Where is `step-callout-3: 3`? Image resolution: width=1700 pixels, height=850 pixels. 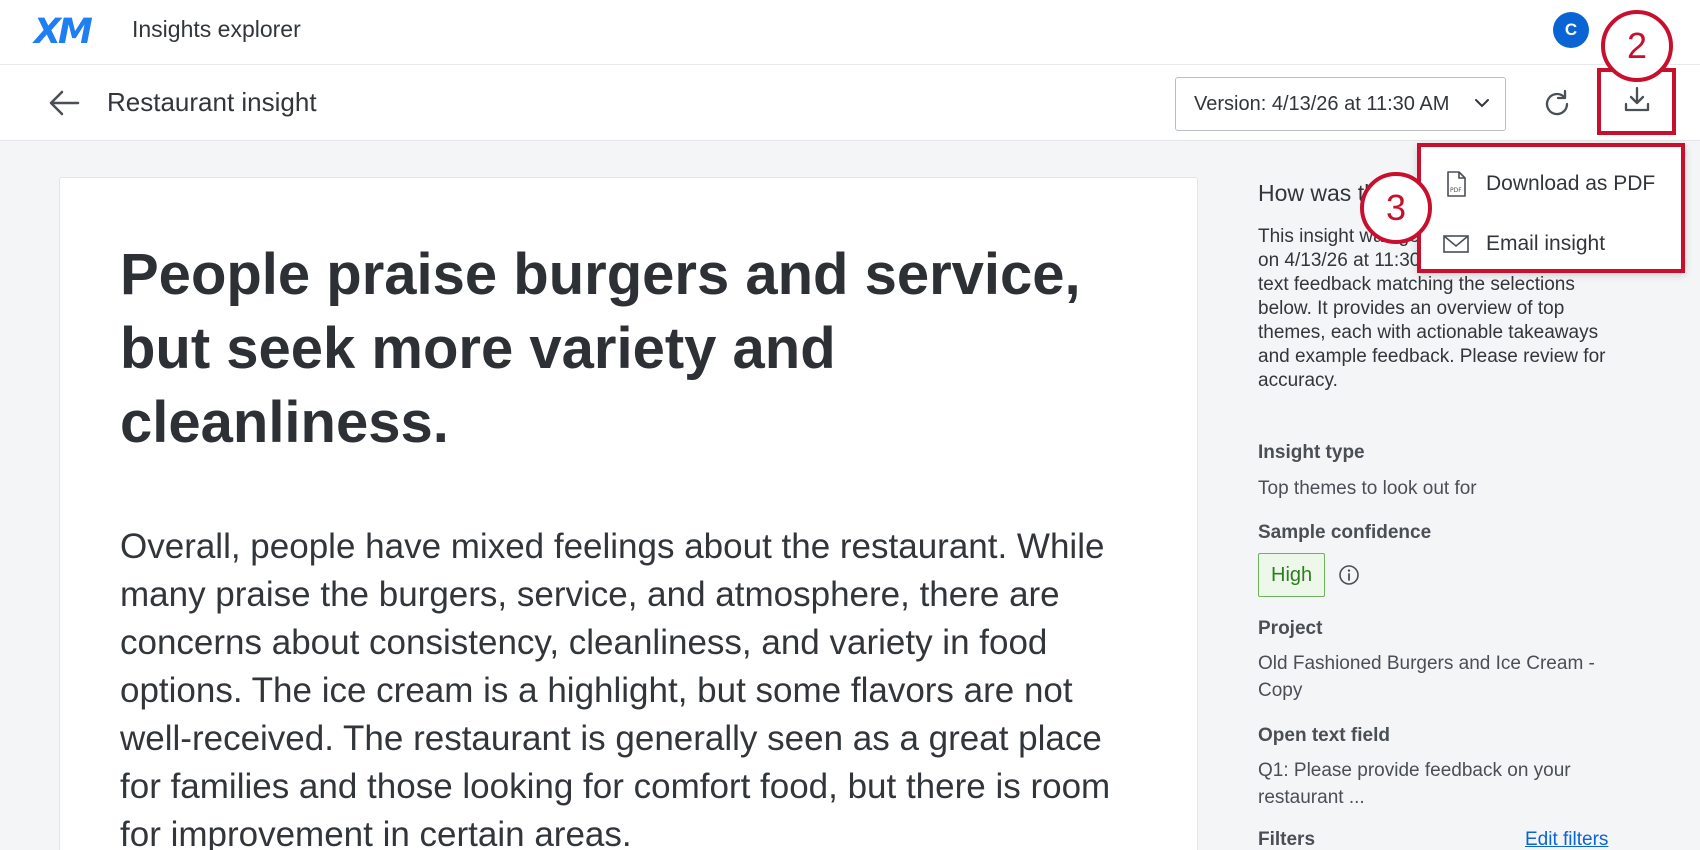
step-callout-3: 3 is located at coordinates (1396, 208).